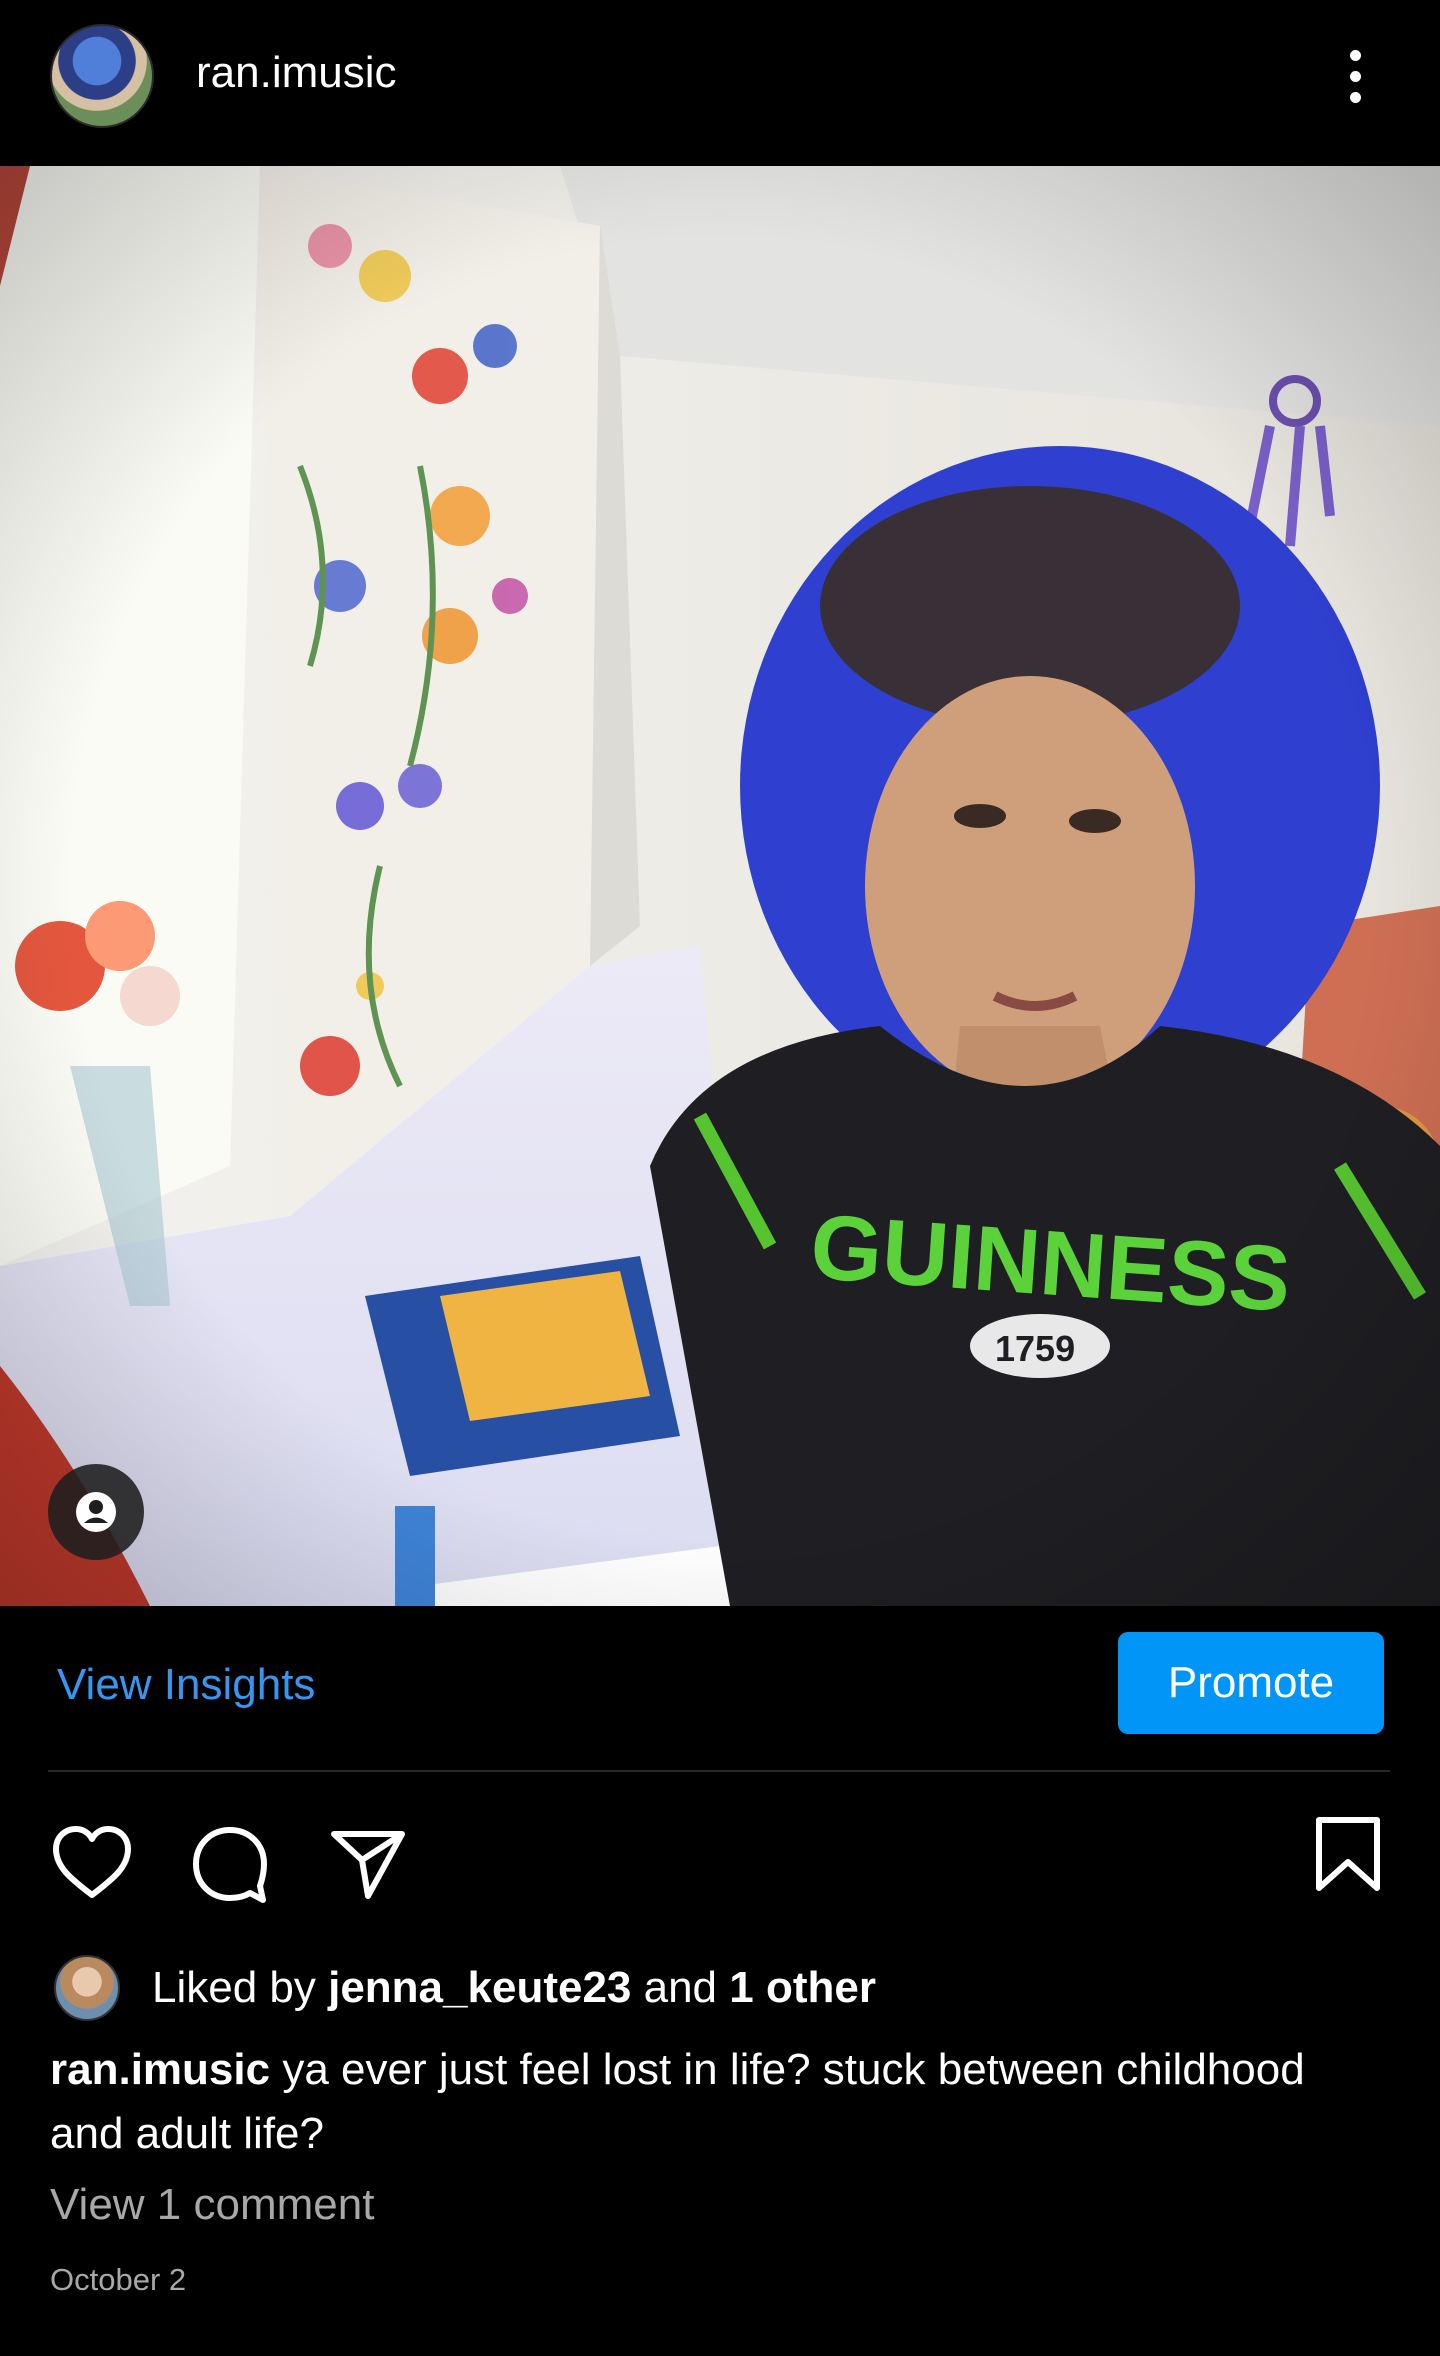  What do you see at coordinates (96, 1512) in the screenshot?
I see `user-tag-icon` at bounding box center [96, 1512].